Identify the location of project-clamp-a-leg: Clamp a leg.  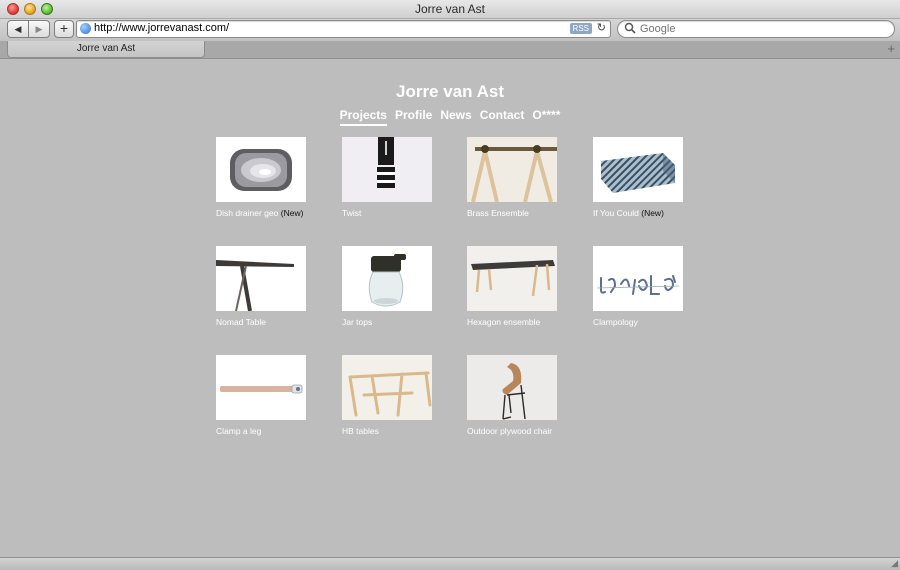
(261, 395).